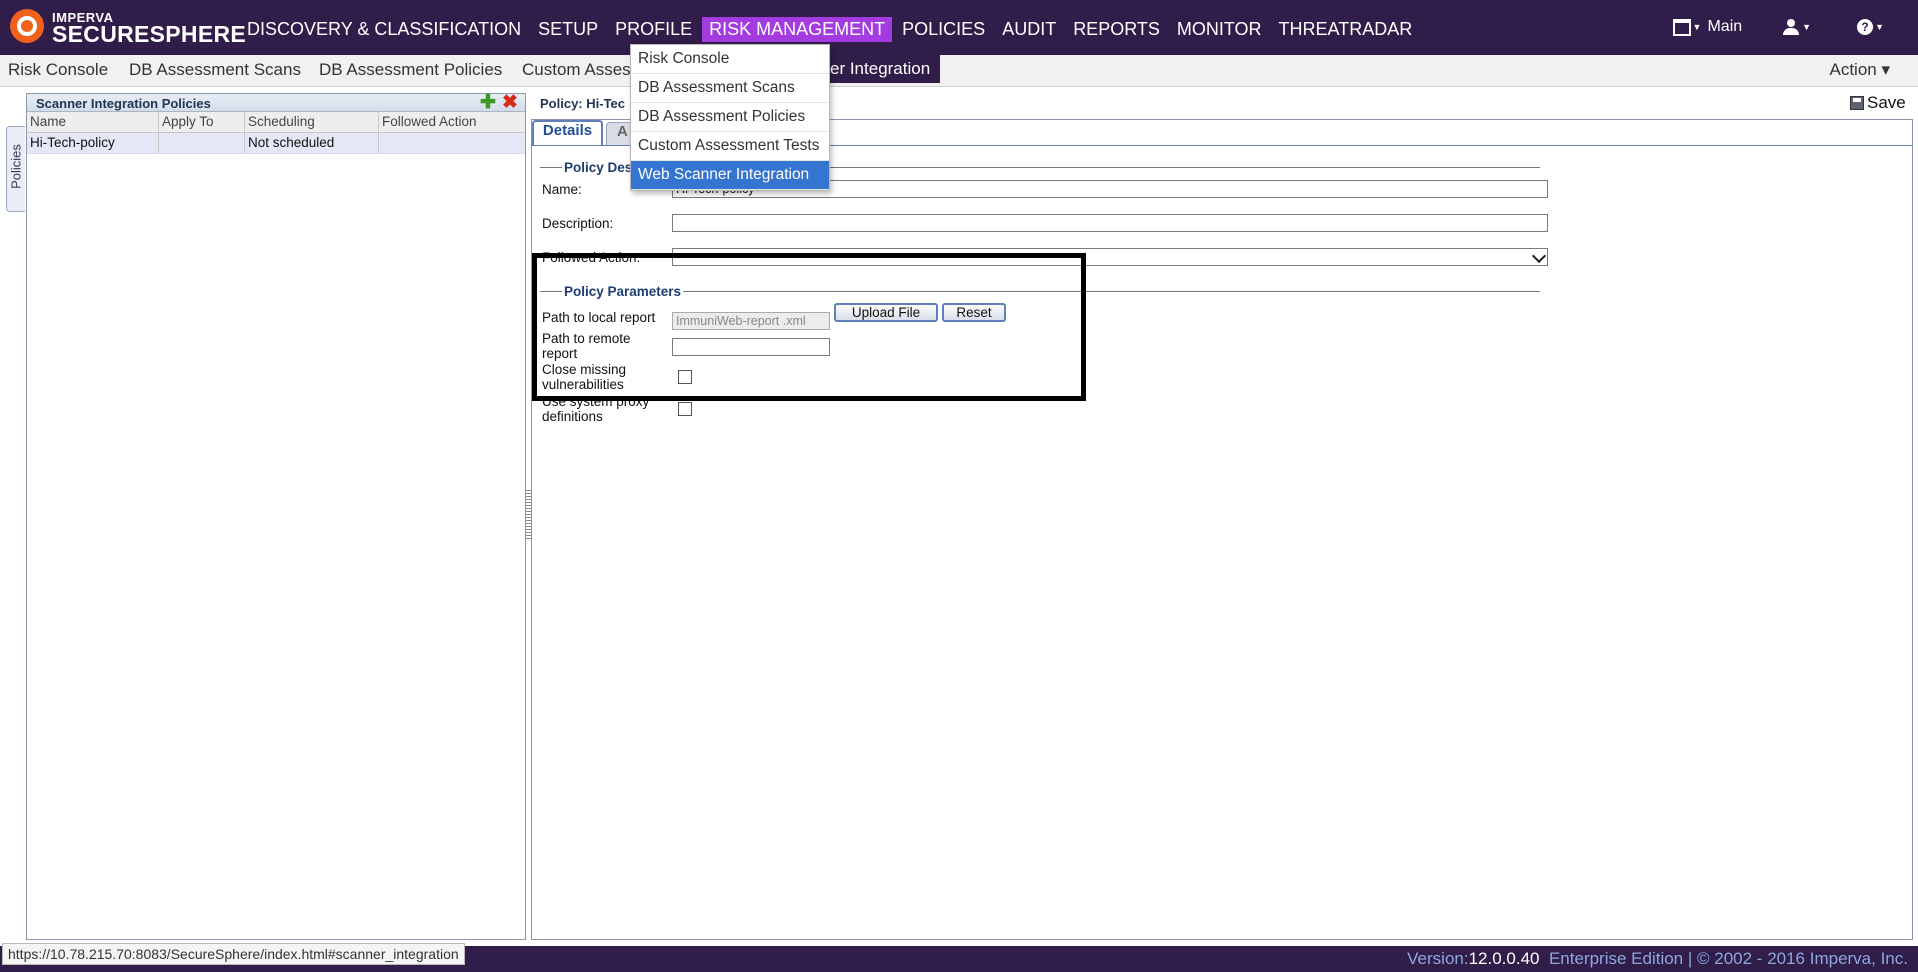 This screenshot has width=1918, height=972. Describe the element at coordinates (1346, 29) in the screenshot. I see `nav-threatradar: THREATRADAR` at that location.